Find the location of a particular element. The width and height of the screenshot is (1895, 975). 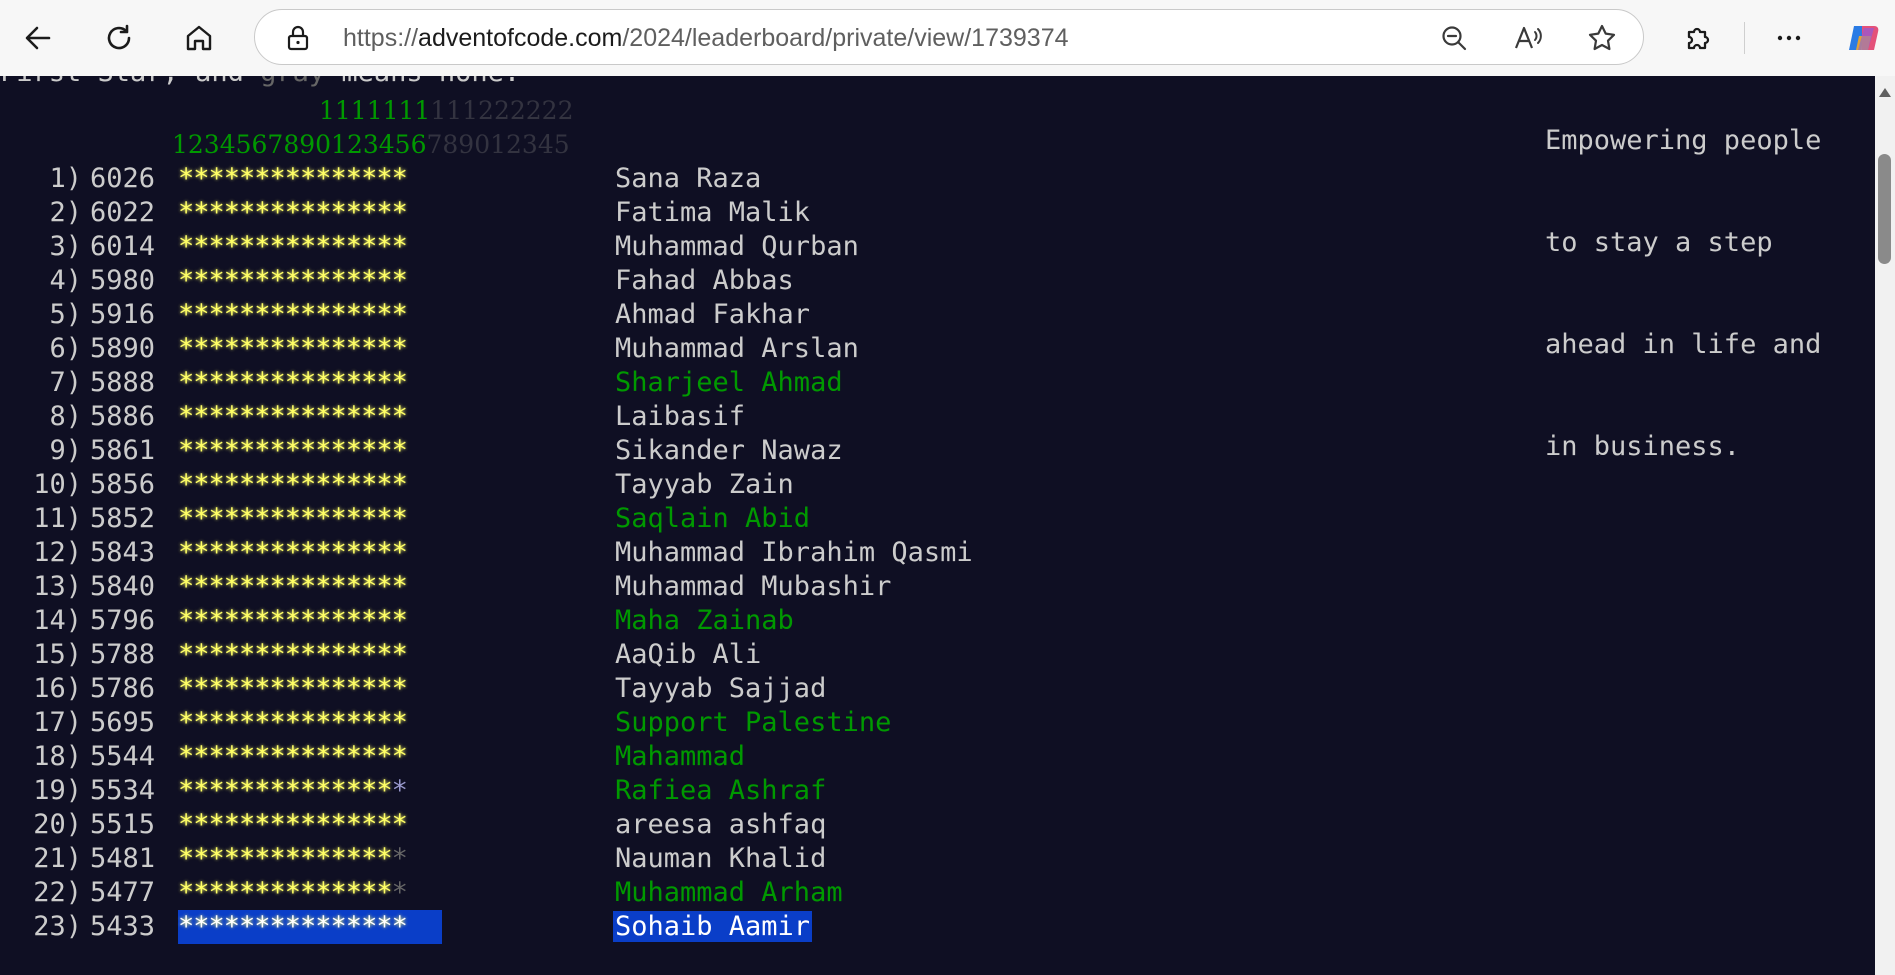

score-value: 5544 is located at coordinates (123, 756).